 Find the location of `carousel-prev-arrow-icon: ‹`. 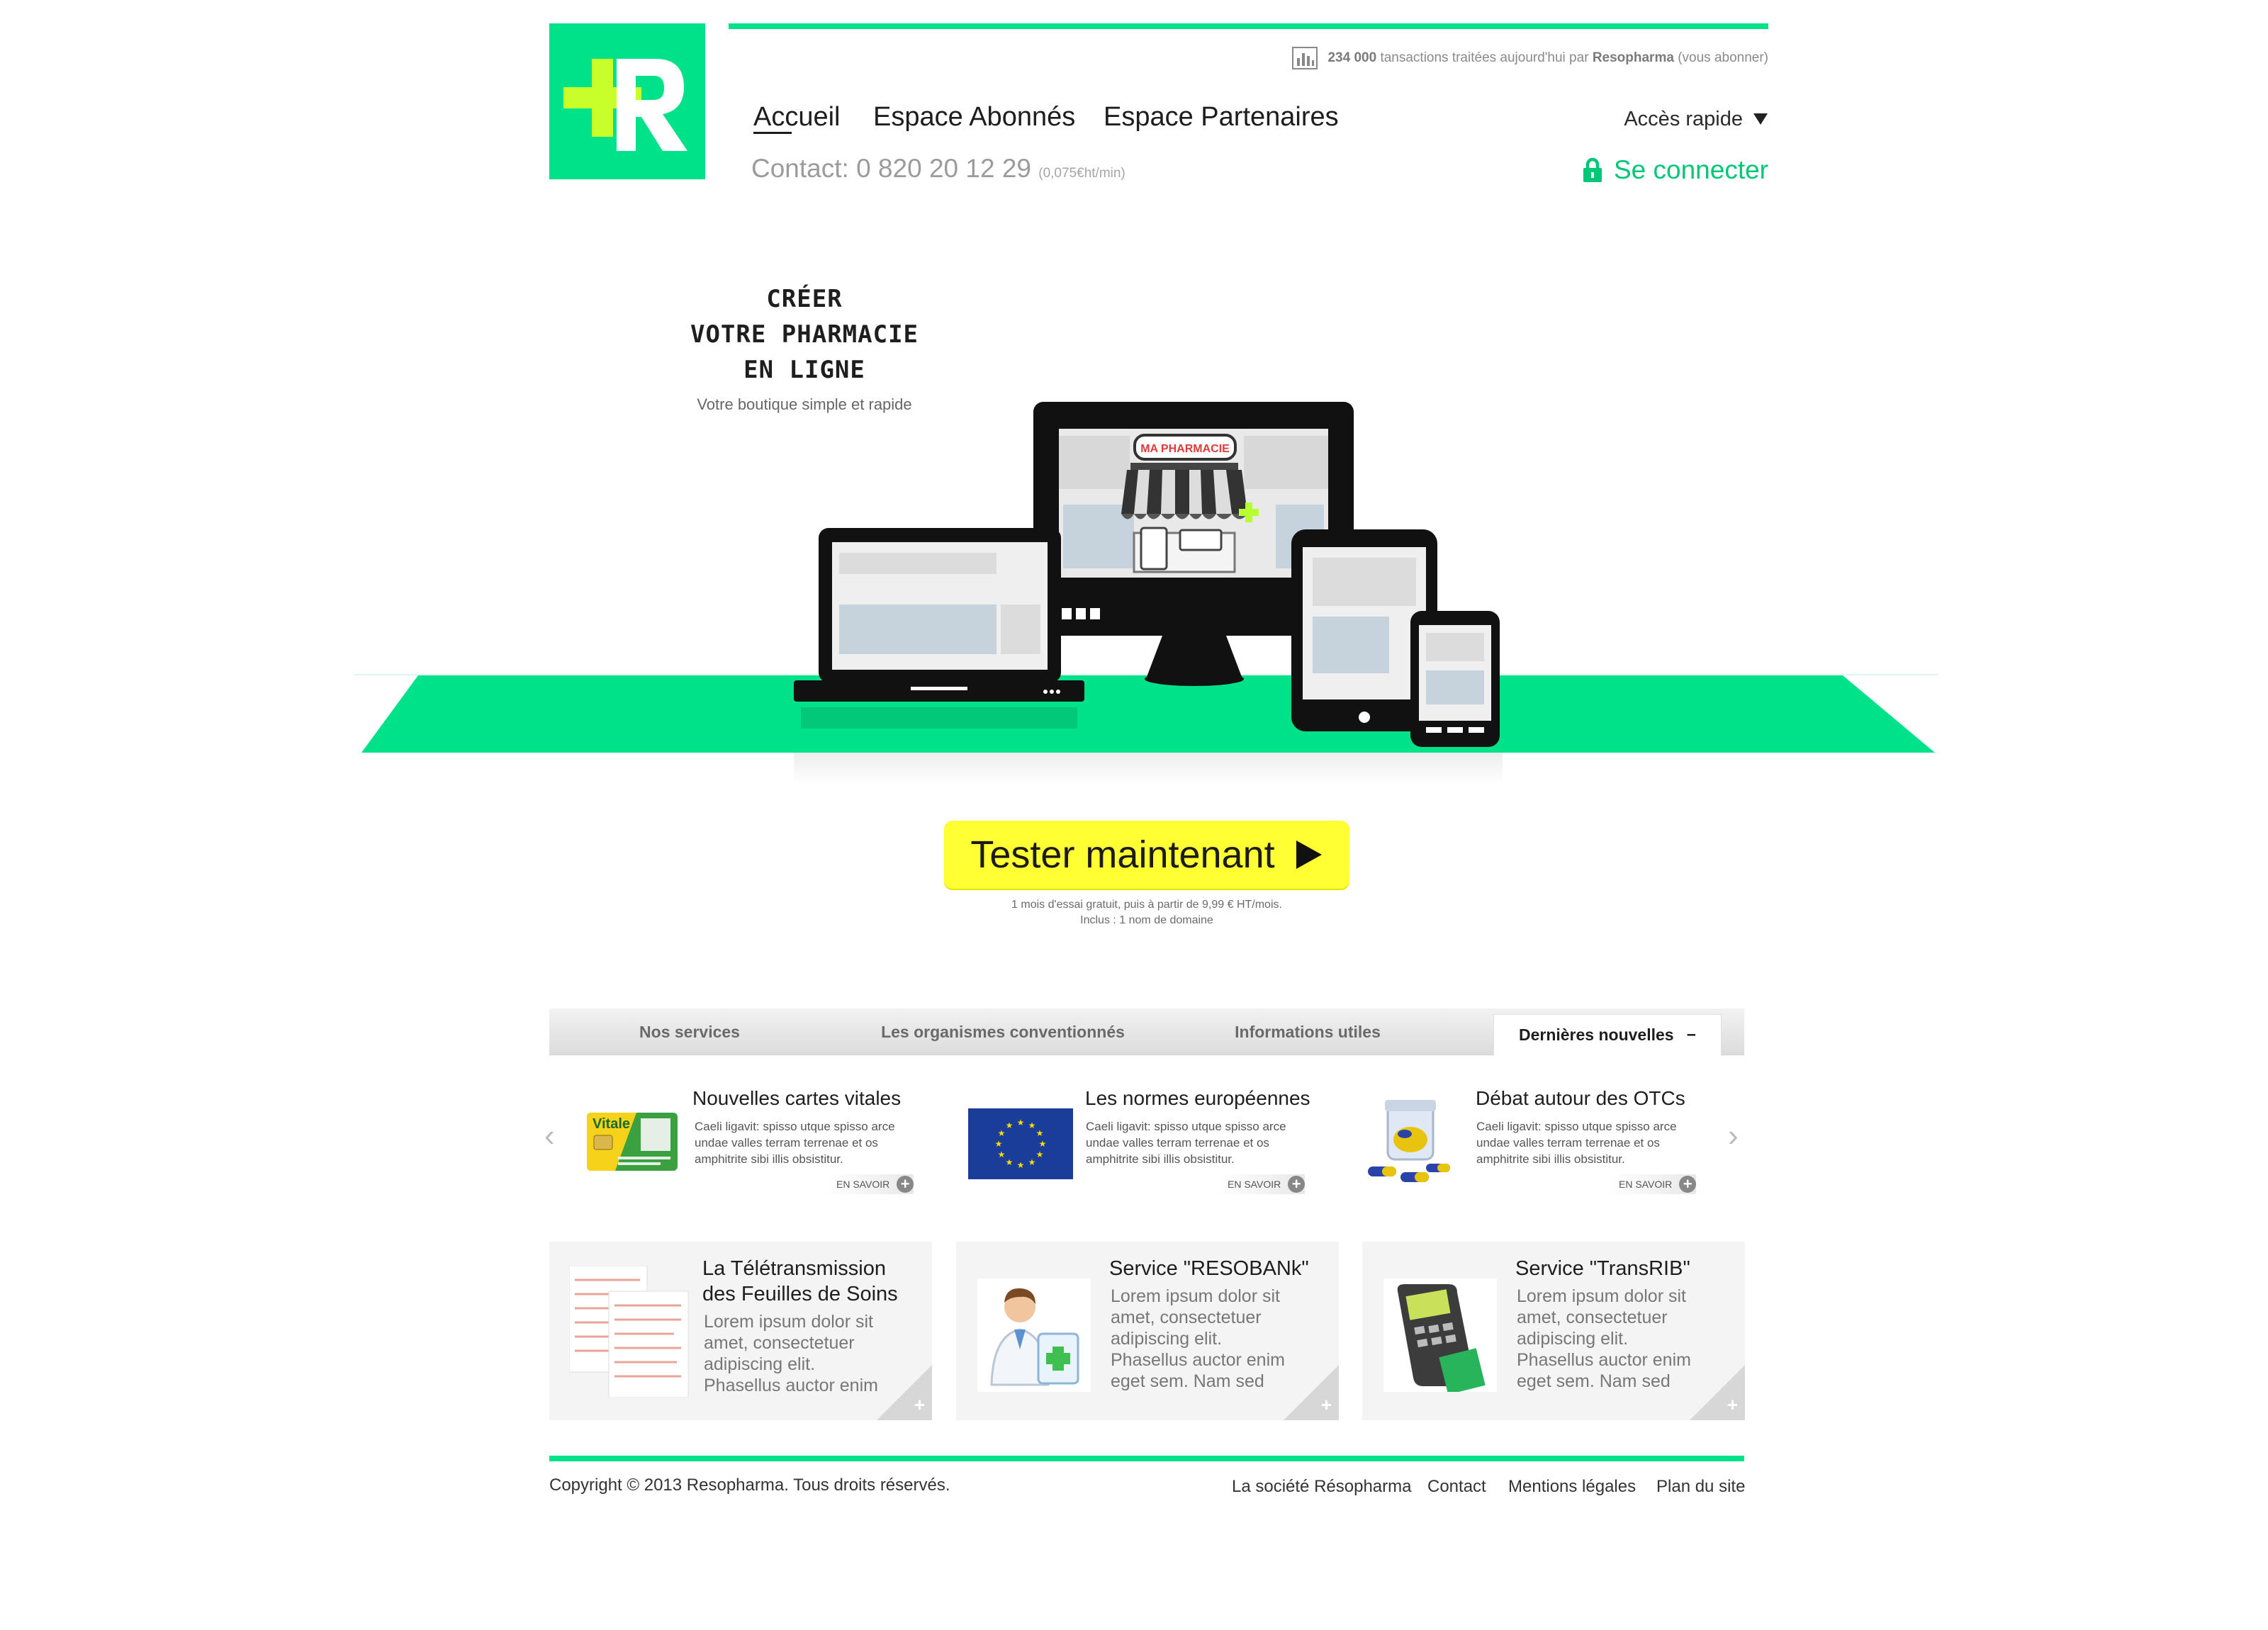

carousel-prev-arrow-icon: ‹ is located at coordinates (549, 1136).